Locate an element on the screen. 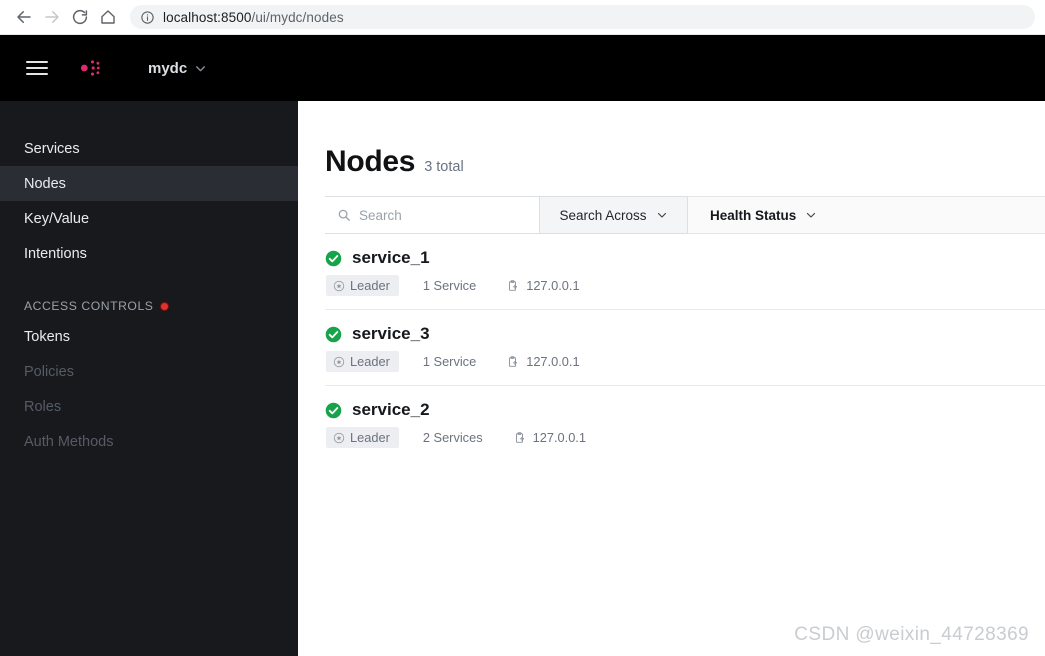 The height and width of the screenshot is (656, 1045). search-icon is located at coordinates (344, 215).